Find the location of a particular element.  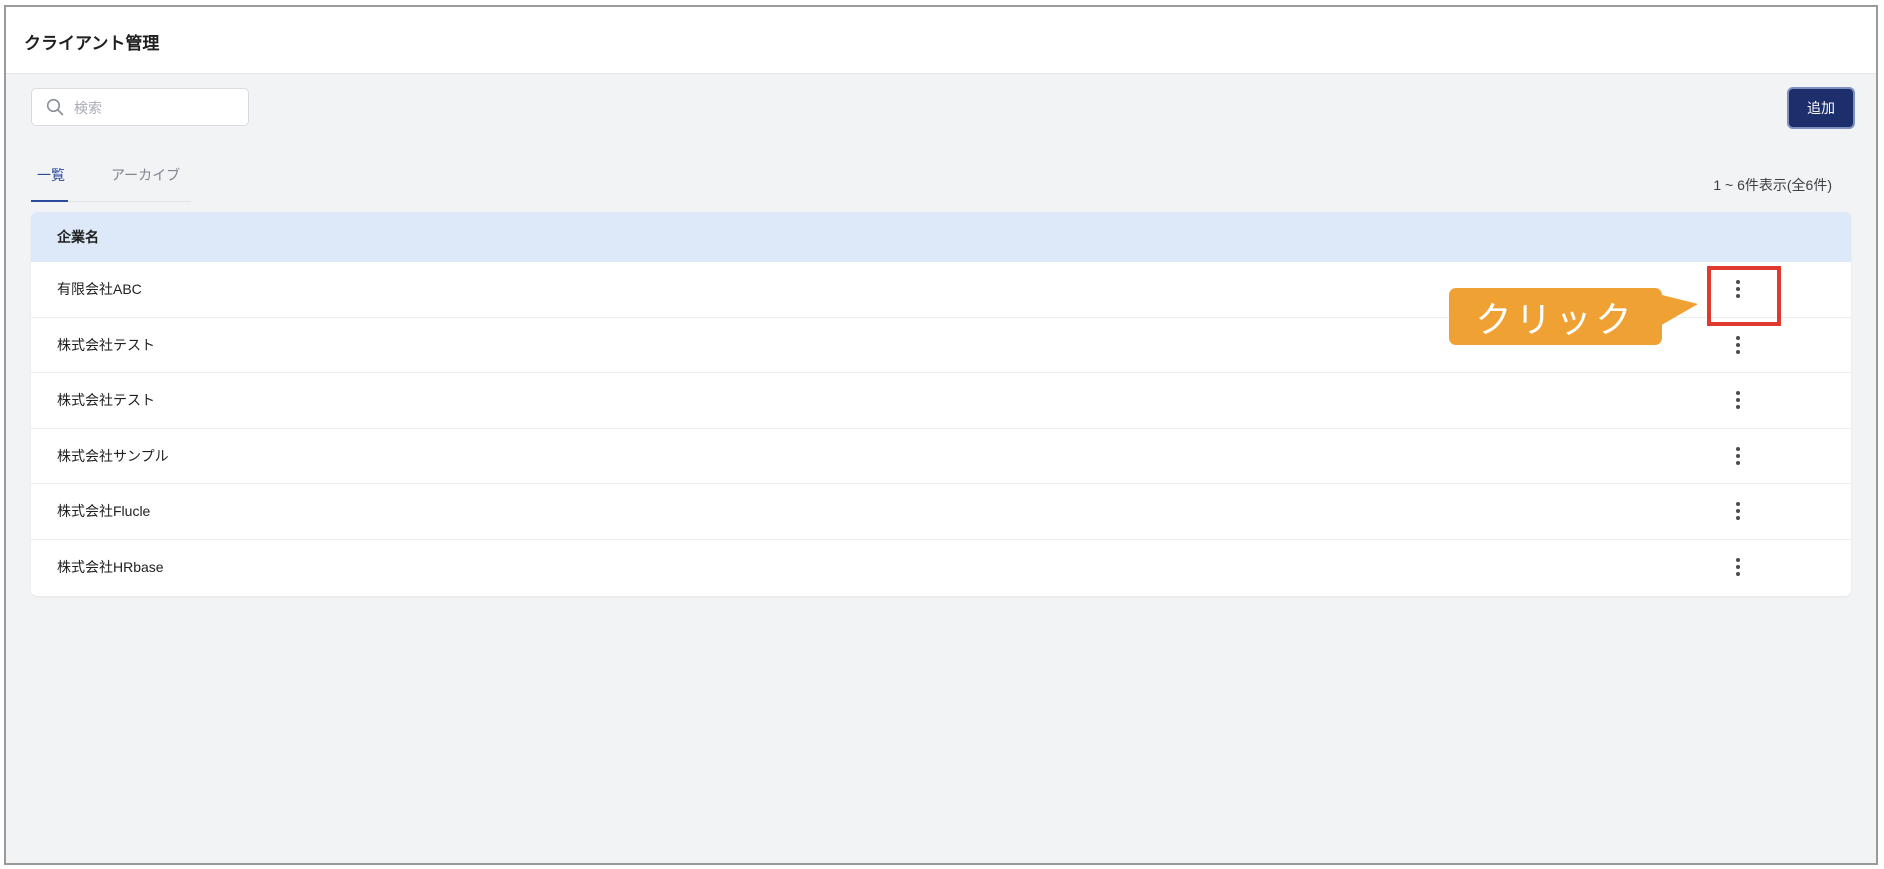

tab-archive: アーカイブ is located at coordinates (145, 175).